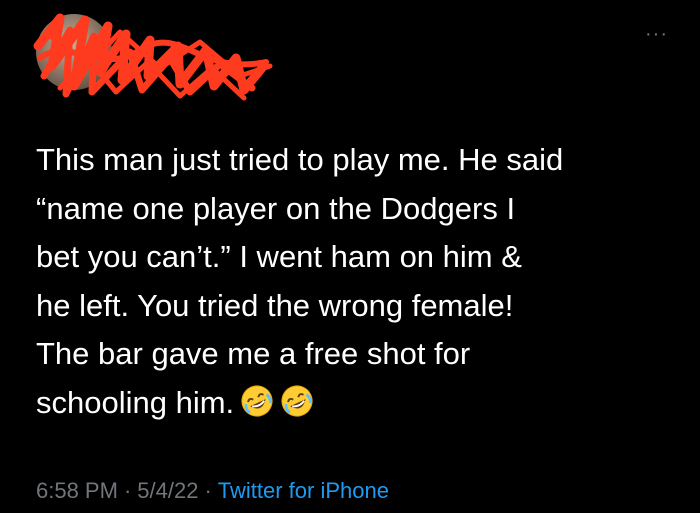 This screenshot has height=513, width=700. Describe the element at coordinates (153, 57) in the screenshot. I see `redaction-scribble` at that location.